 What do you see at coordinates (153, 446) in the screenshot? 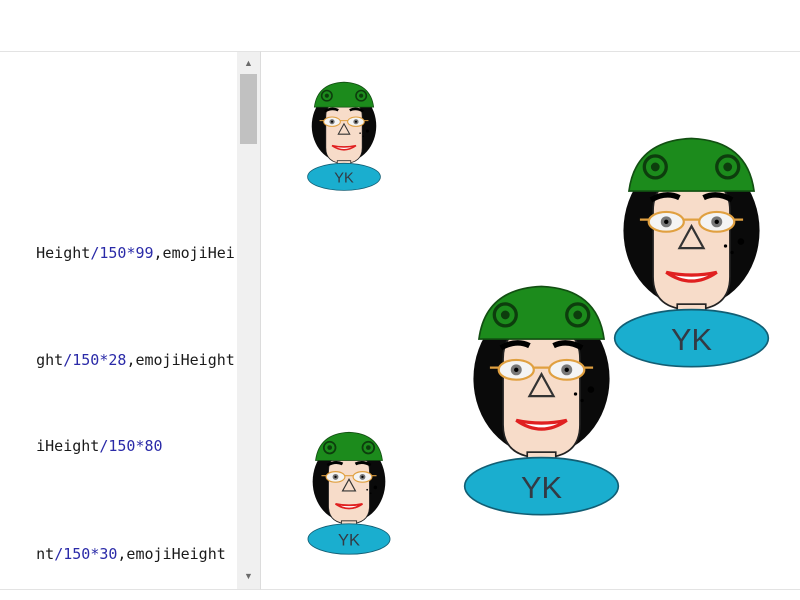
I see `code-number: 80` at bounding box center [153, 446].